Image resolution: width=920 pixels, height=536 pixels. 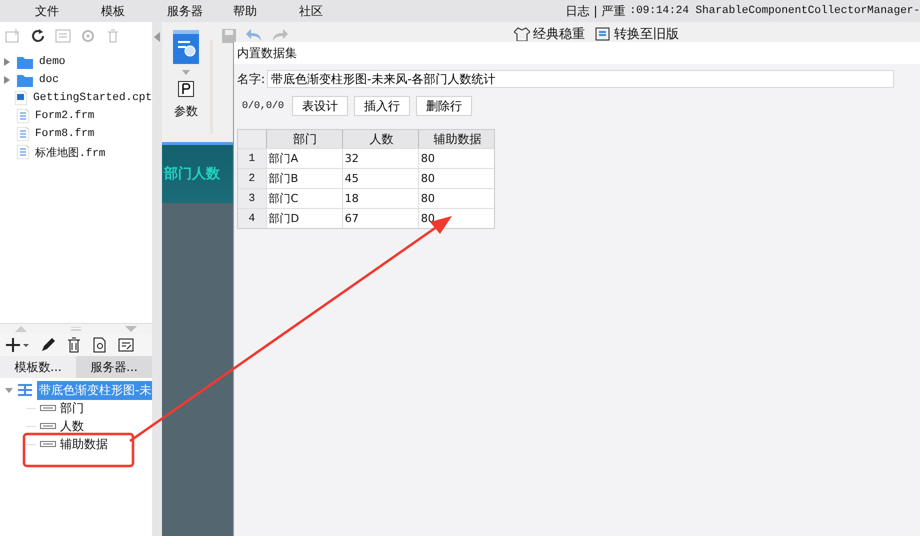 What do you see at coordinates (444, 106) in the screenshot?
I see `toolbar-button: 删除行` at bounding box center [444, 106].